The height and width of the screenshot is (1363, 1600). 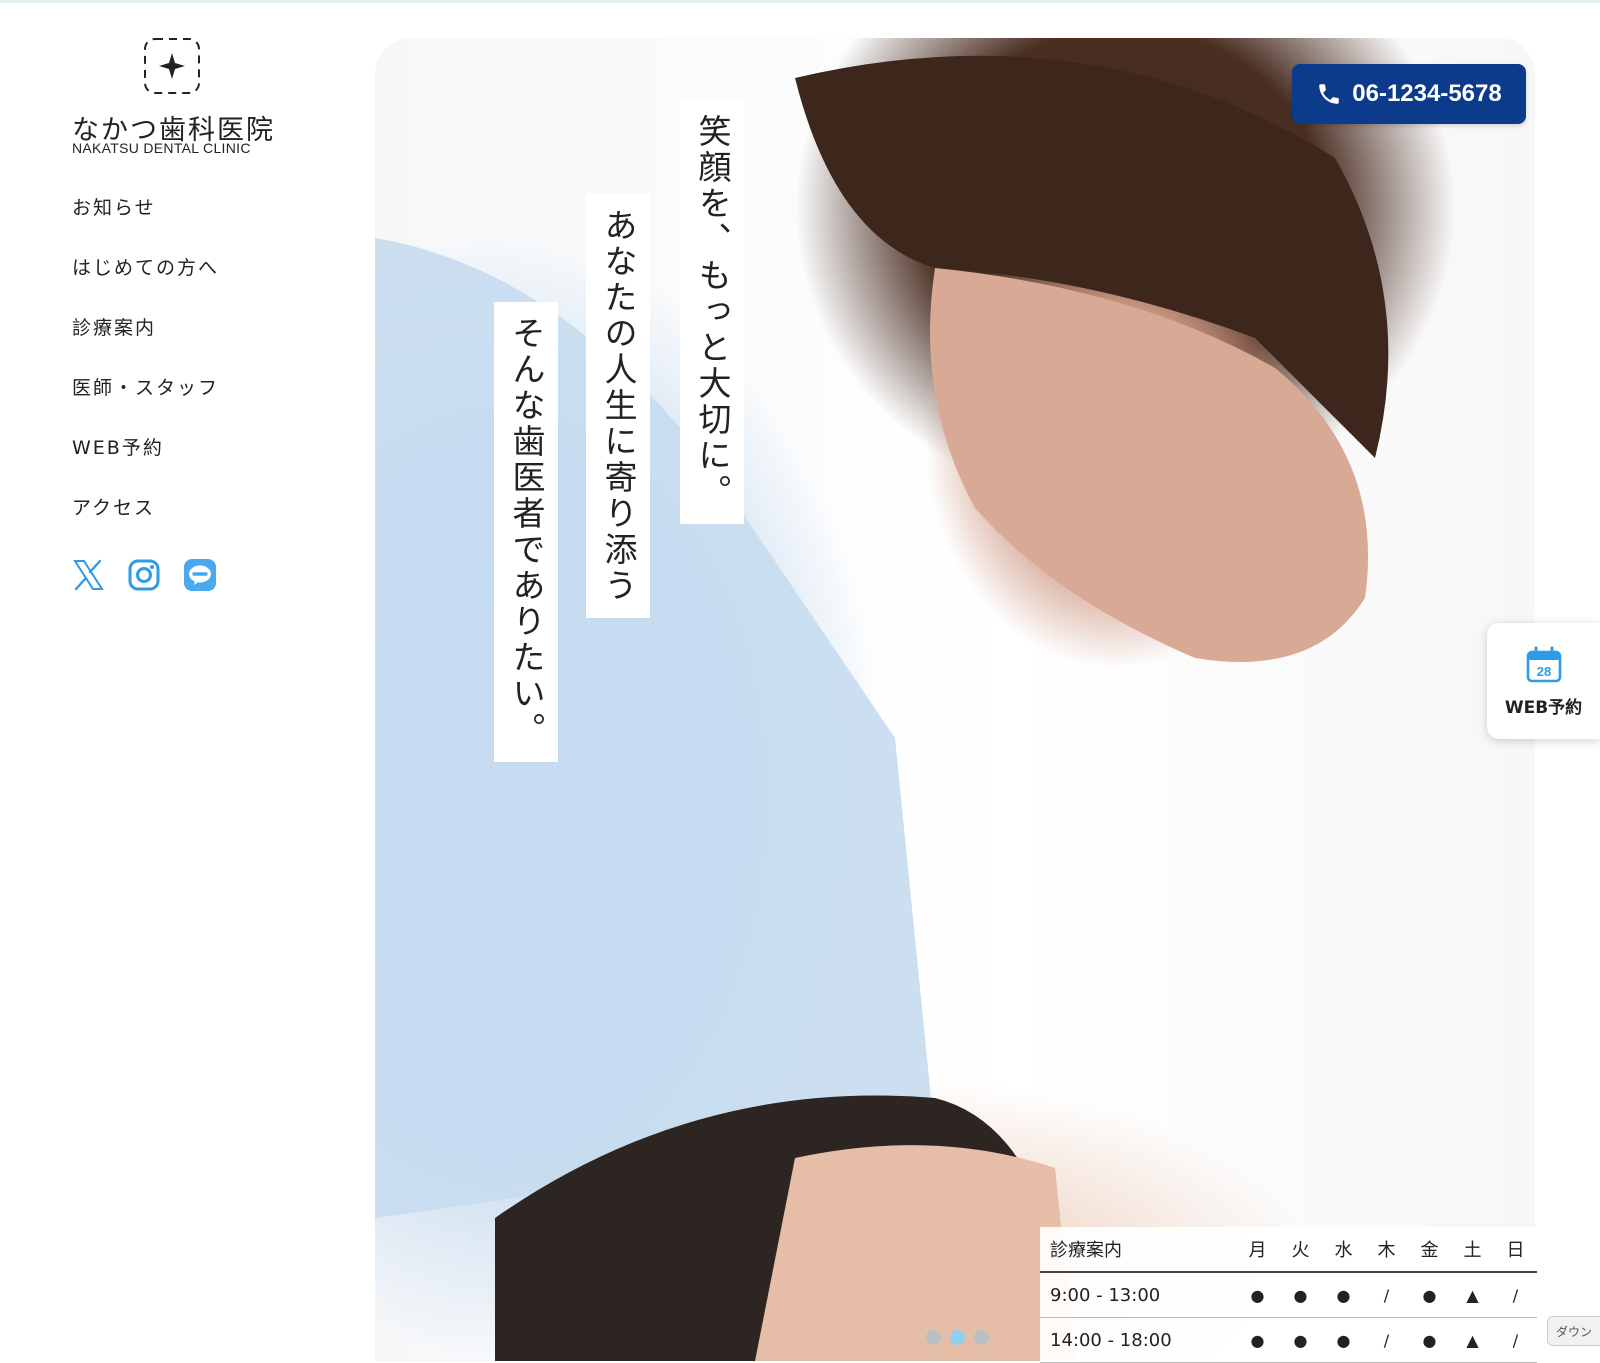 What do you see at coordinates (1427, 93) in the screenshot?
I see `phone-number: 06-1234-5678` at bounding box center [1427, 93].